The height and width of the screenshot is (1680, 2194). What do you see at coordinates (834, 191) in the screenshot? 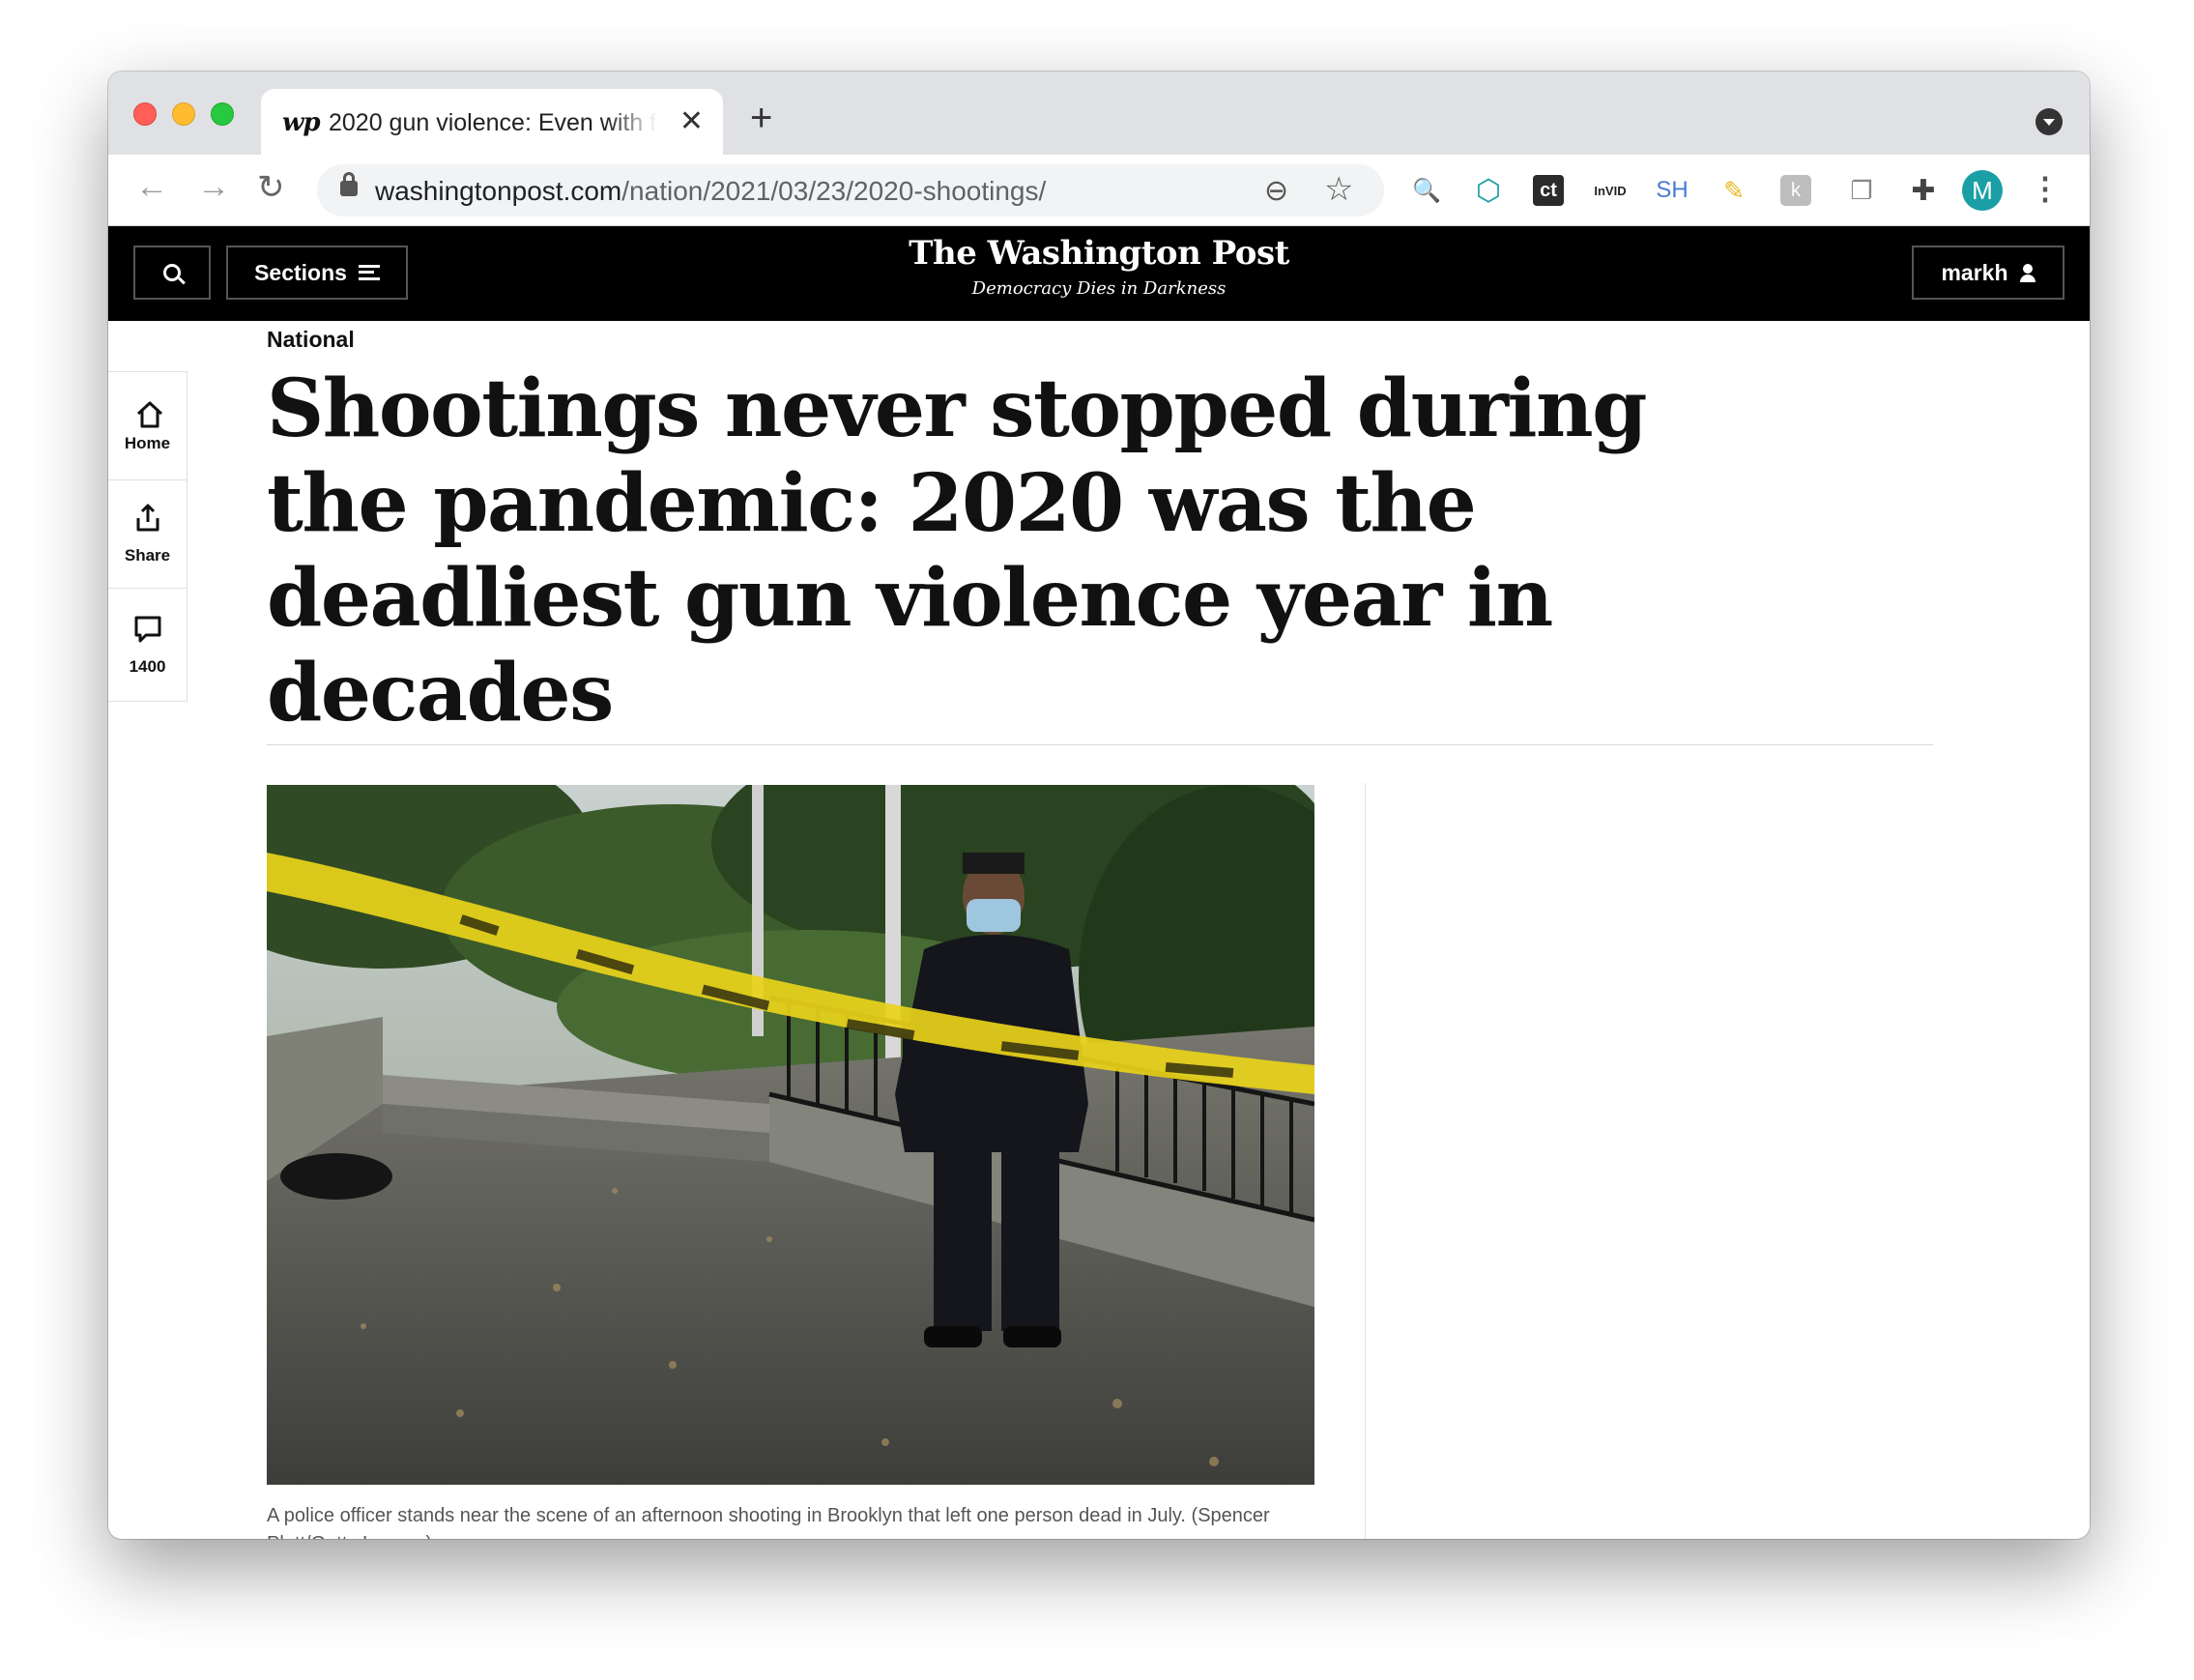
I see `url-path: /nation/2021/03/23/2020-shootings/` at bounding box center [834, 191].